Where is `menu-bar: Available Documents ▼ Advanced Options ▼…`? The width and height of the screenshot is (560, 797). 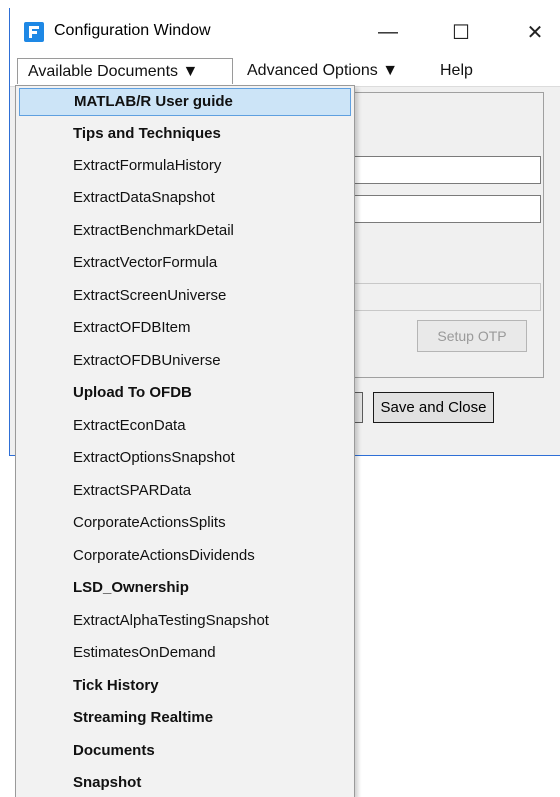 menu-bar: Available Documents ▼ Advanced Options ▼… is located at coordinates (285, 70).